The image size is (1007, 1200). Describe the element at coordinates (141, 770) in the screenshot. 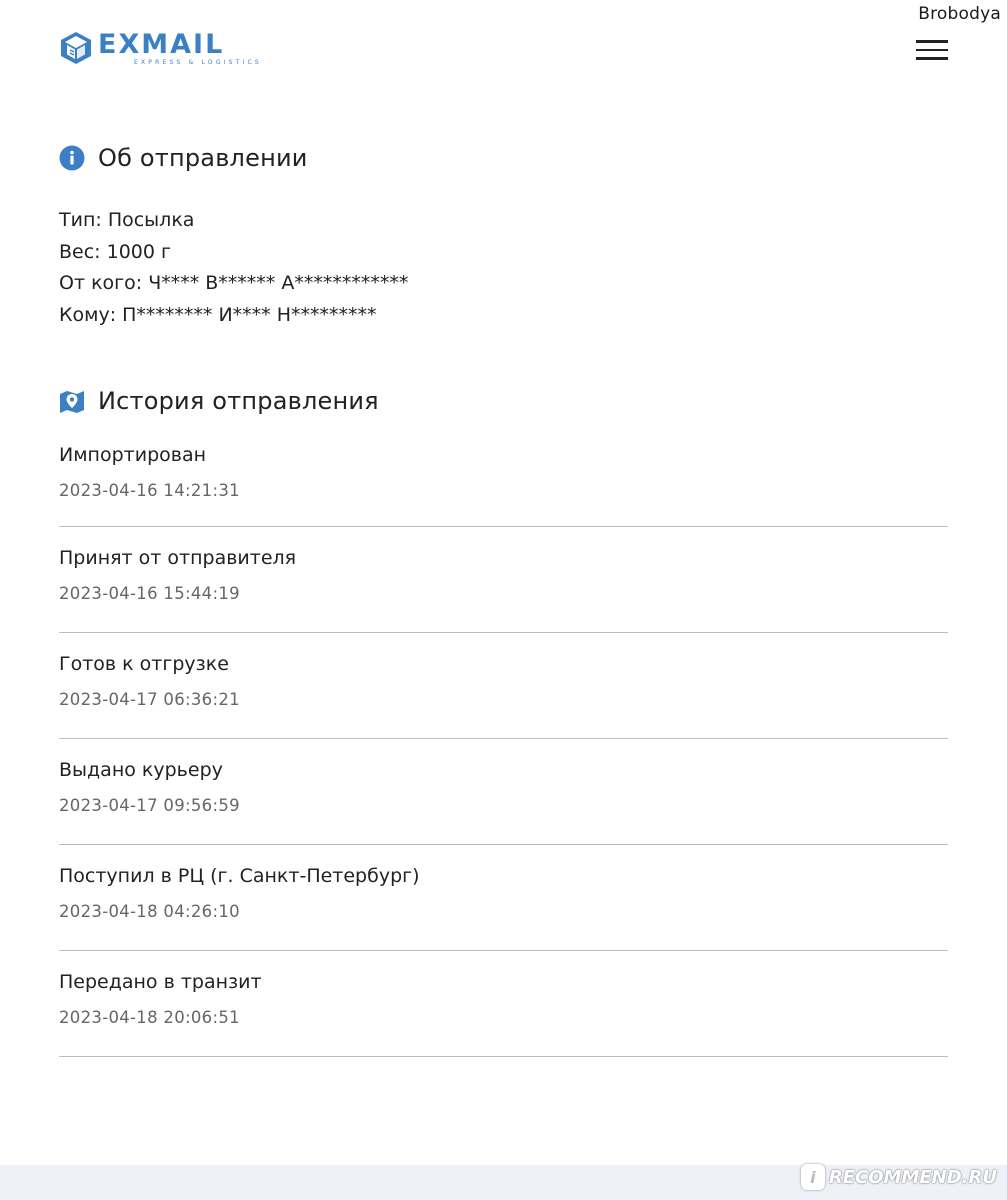

I see `event-status: Выдано курьеру` at that location.